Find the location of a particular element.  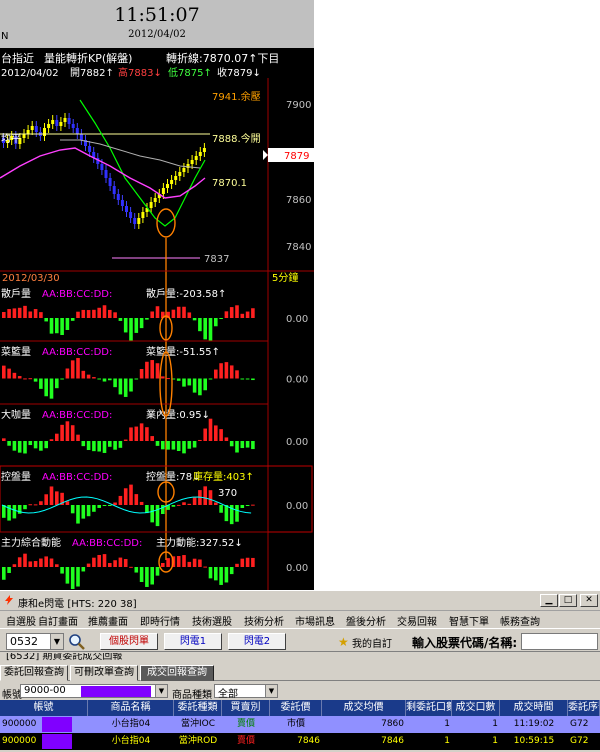

menu-trade-report: 交易回報 is located at coordinates (417, 620).